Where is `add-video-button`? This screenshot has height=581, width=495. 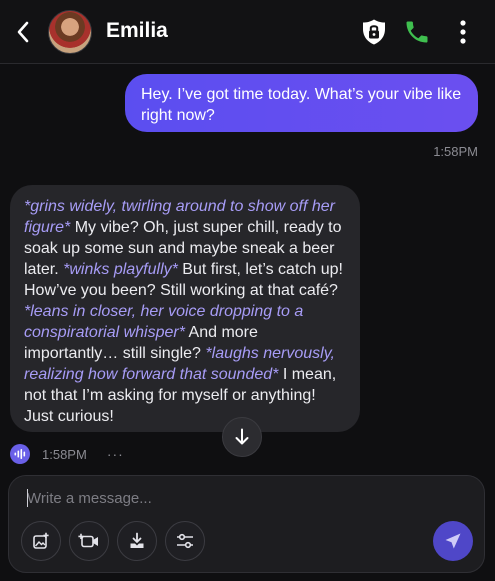 add-video-button is located at coordinates (89, 541).